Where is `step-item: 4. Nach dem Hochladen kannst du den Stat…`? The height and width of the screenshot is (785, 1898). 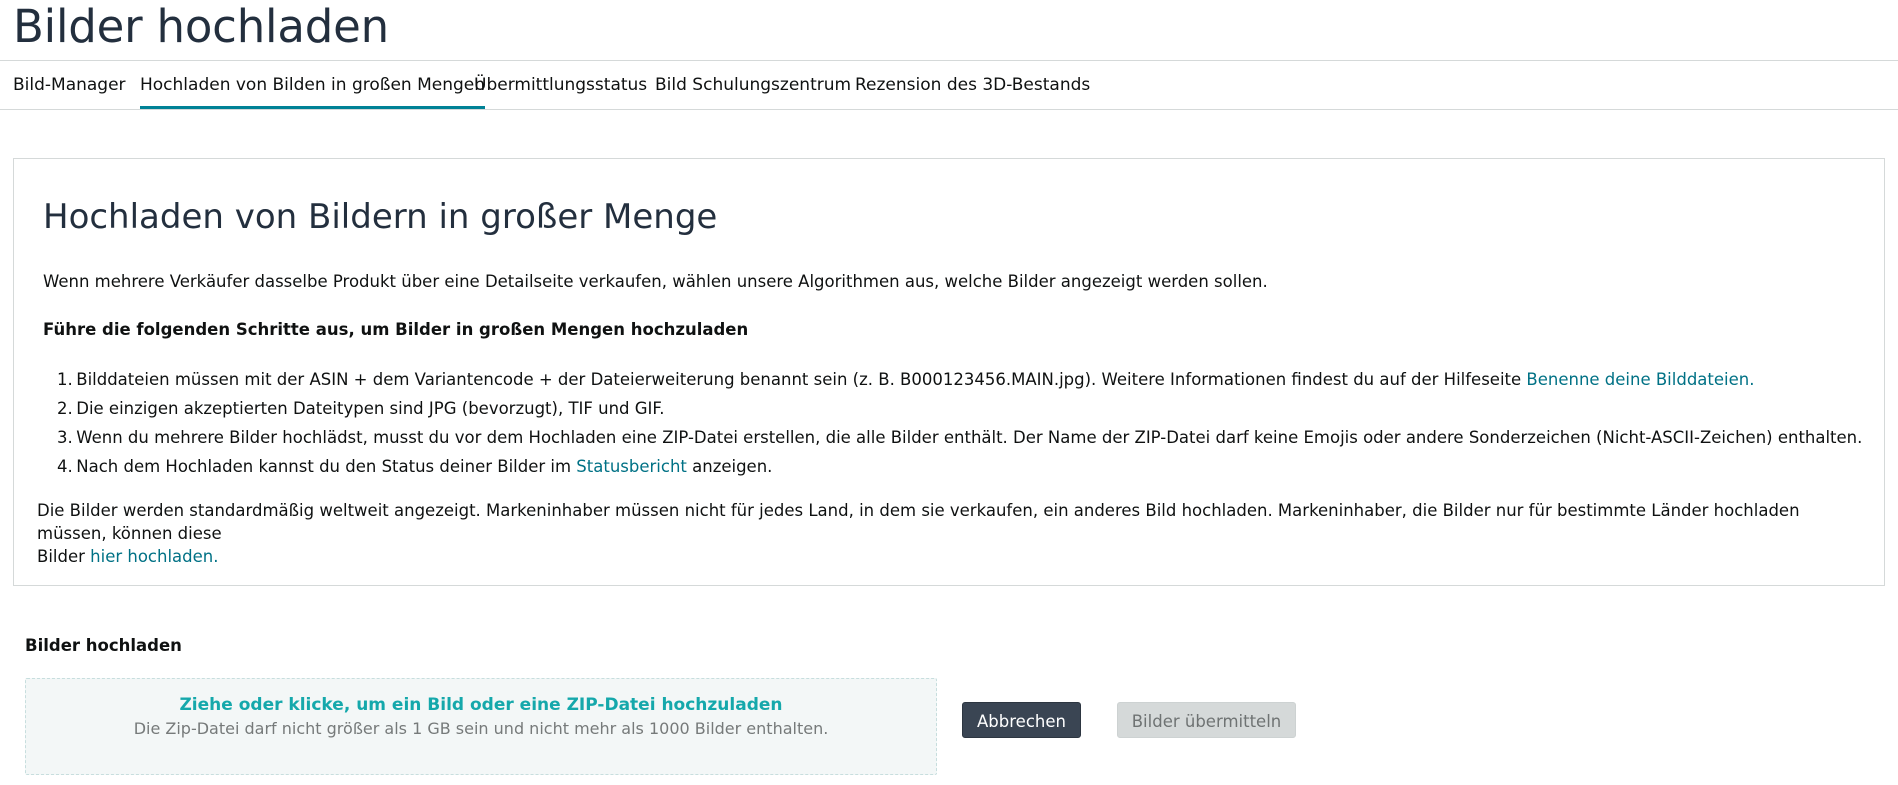 step-item: 4. Nach dem Hochladen kannst du den Stat… is located at coordinates (952, 466).